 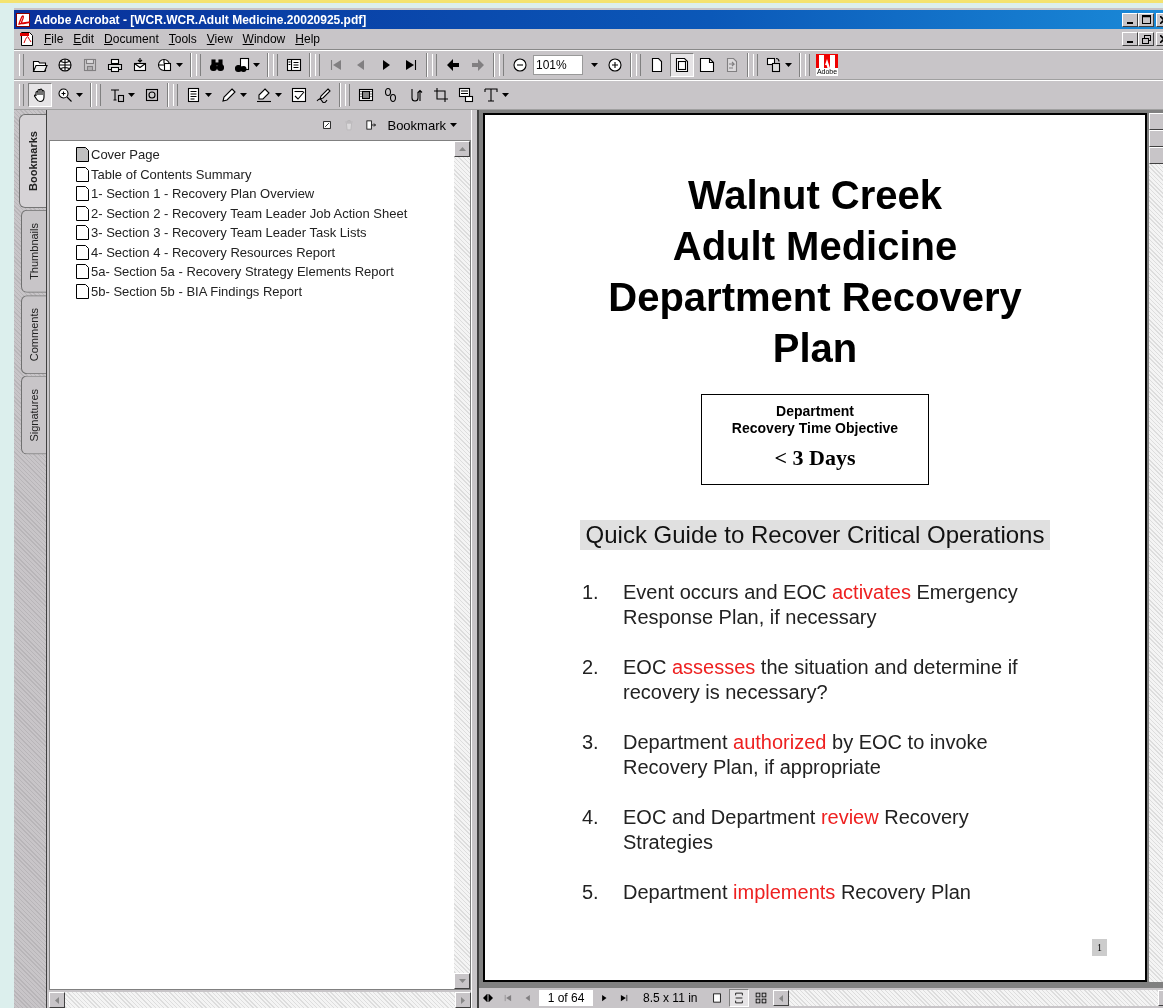 What do you see at coordinates (821, 680) in the screenshot?
I see `step-text: EOC assesses the situation and determine if recovery is necessary?` at bounding box center [821, 680].